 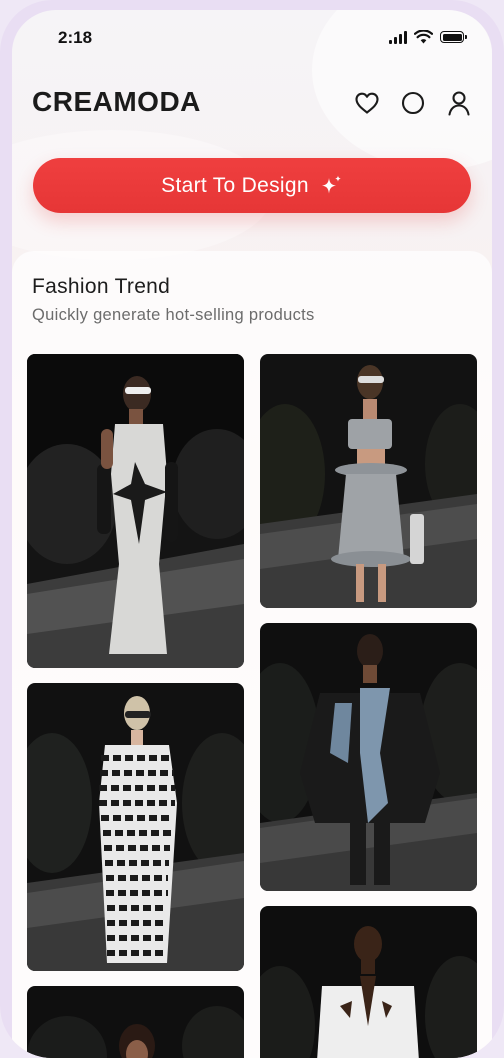 I want to click on wifi-icon, so click(x=423, y=37).